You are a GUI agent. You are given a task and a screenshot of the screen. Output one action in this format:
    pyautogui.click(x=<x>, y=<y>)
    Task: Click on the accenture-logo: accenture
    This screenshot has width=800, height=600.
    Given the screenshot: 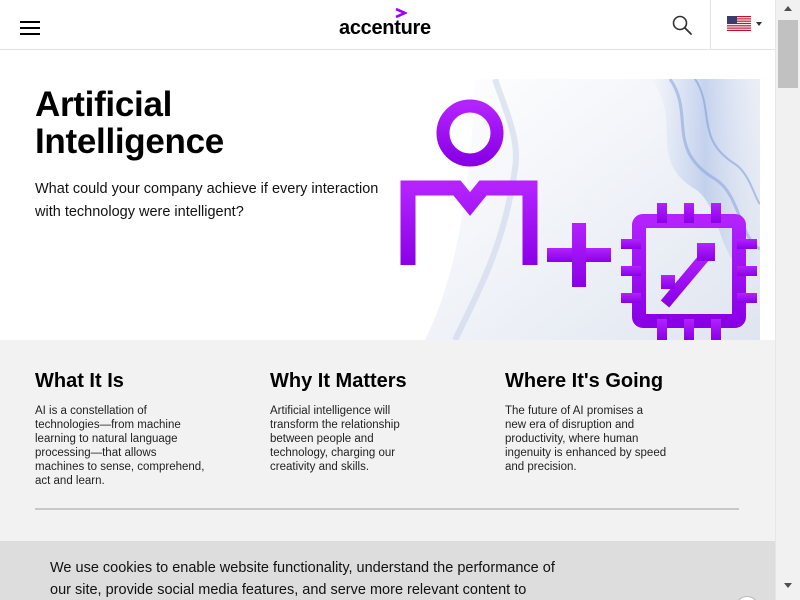 What is the action you would take?
    pyautogui.click(x=389, y=23)
    